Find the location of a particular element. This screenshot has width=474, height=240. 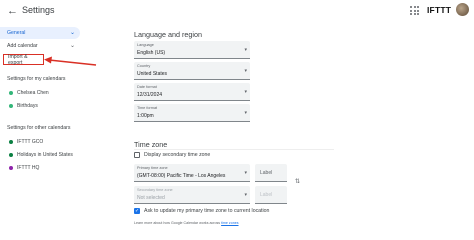

calendar-name: IFTTT HQ is located at coordinates (28, 168).